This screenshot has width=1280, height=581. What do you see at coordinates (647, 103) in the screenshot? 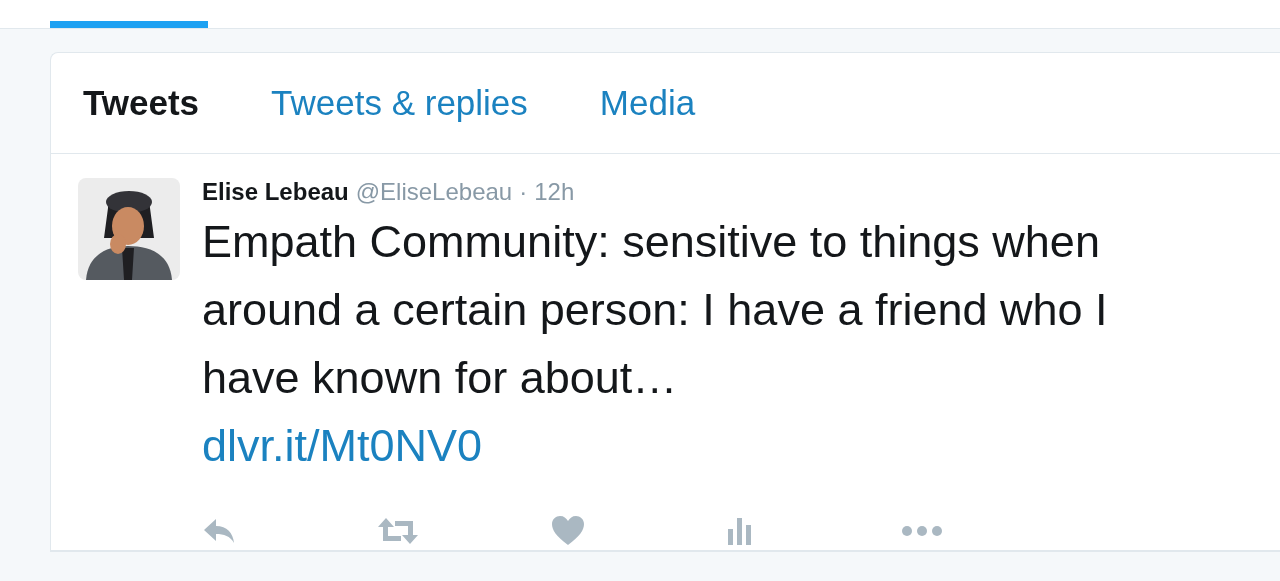
I see `profile-tab: Media` at bounding box center [647, 103].